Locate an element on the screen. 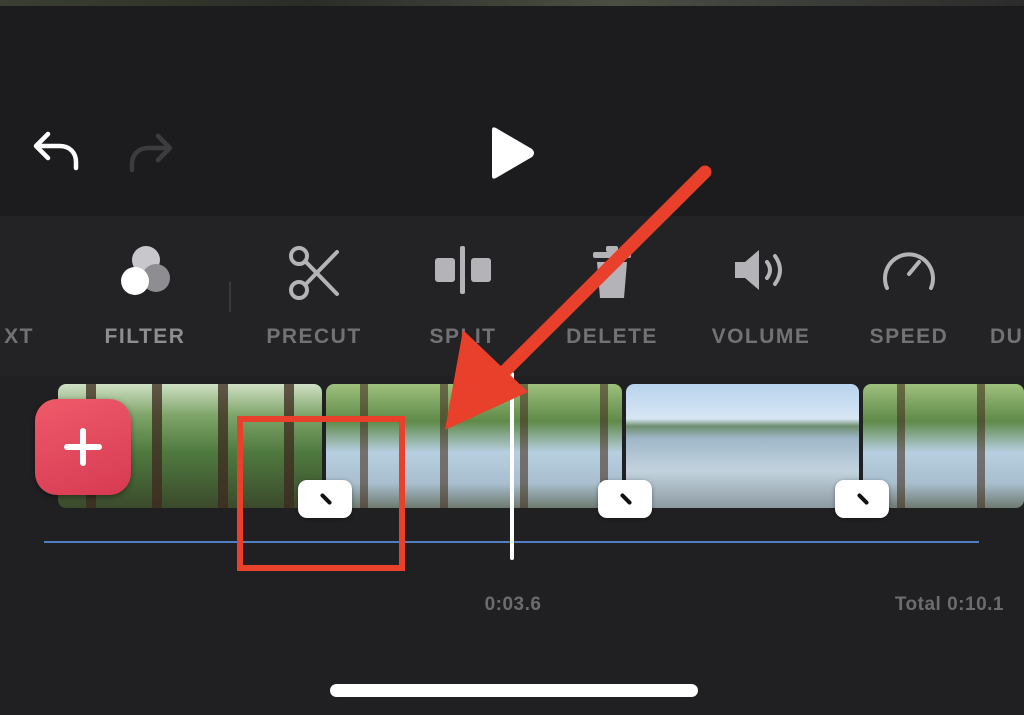 The height and width of the screenshot is (715, 1024). home-indicator is located at coordinates (514, 690).